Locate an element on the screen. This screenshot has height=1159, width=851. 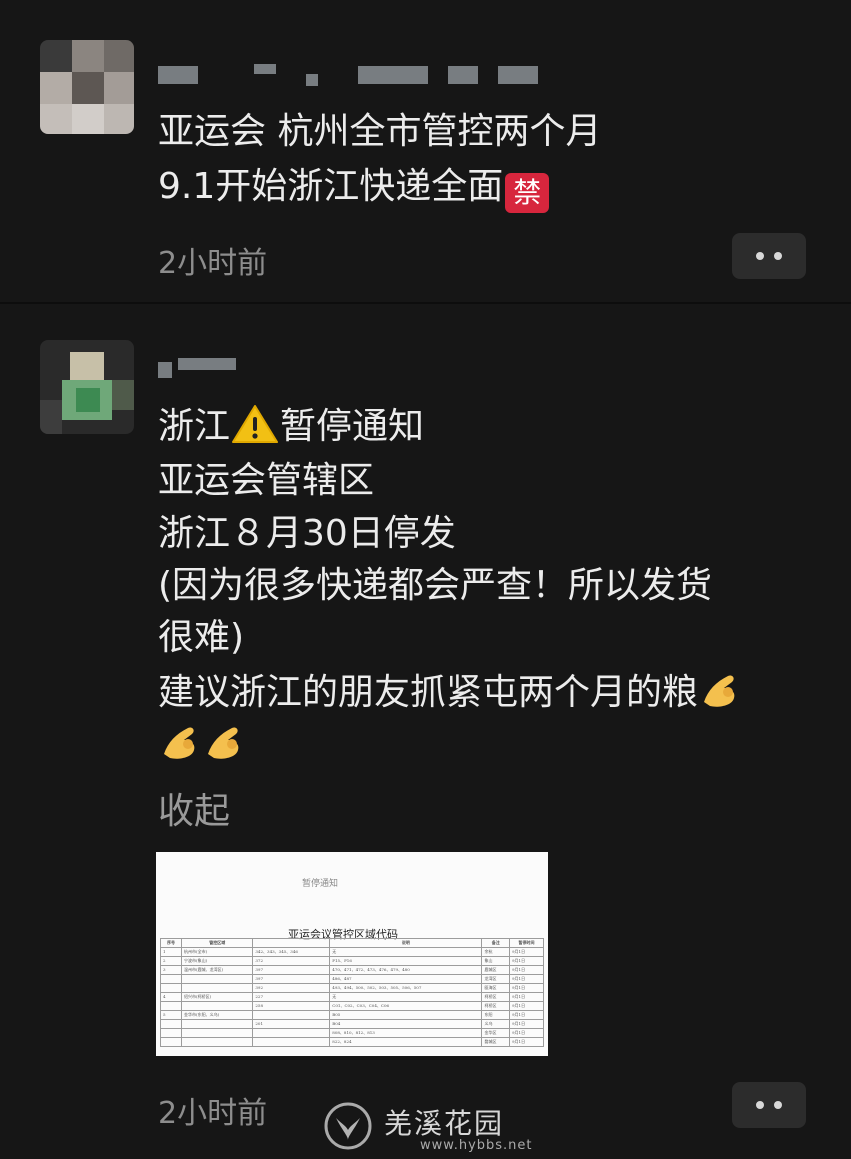
table-row: 258 C01、C02、C03、C04、C06 柯桥区 9月1日 is located at coordinates (352, 1006).